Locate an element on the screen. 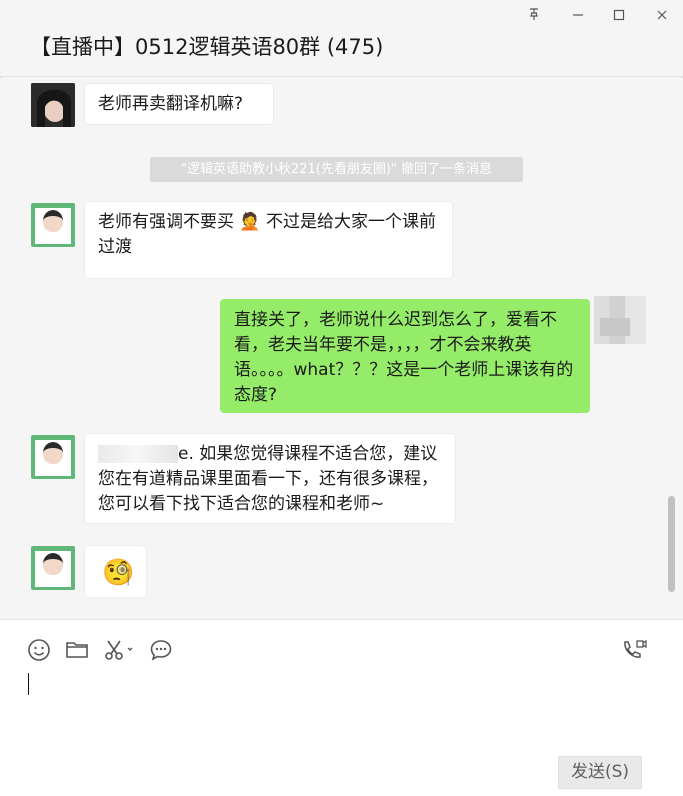  pin-icon is located at coordinates (534, 17).